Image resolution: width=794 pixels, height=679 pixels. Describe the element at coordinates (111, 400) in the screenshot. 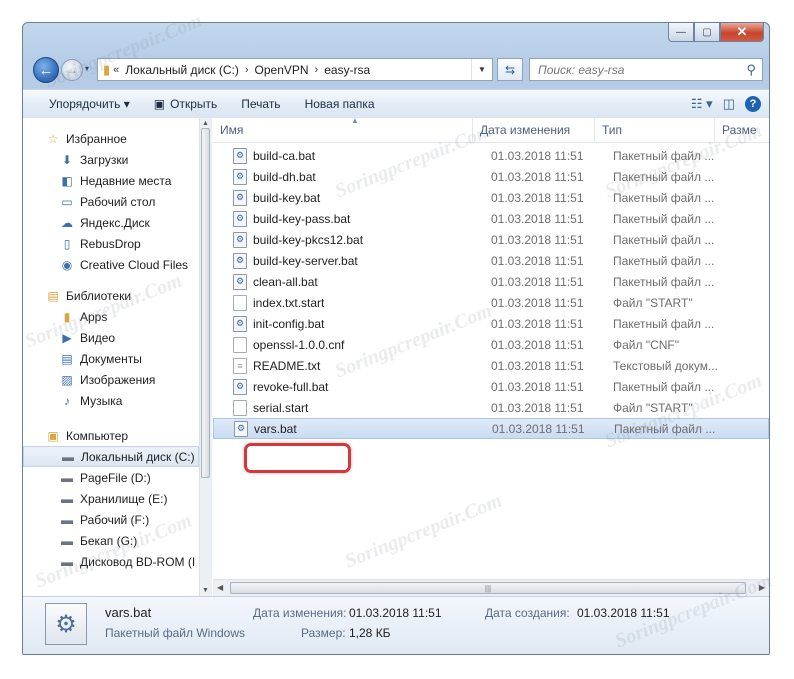

I see `sidebar-item: ♪ Музыка` at that location.